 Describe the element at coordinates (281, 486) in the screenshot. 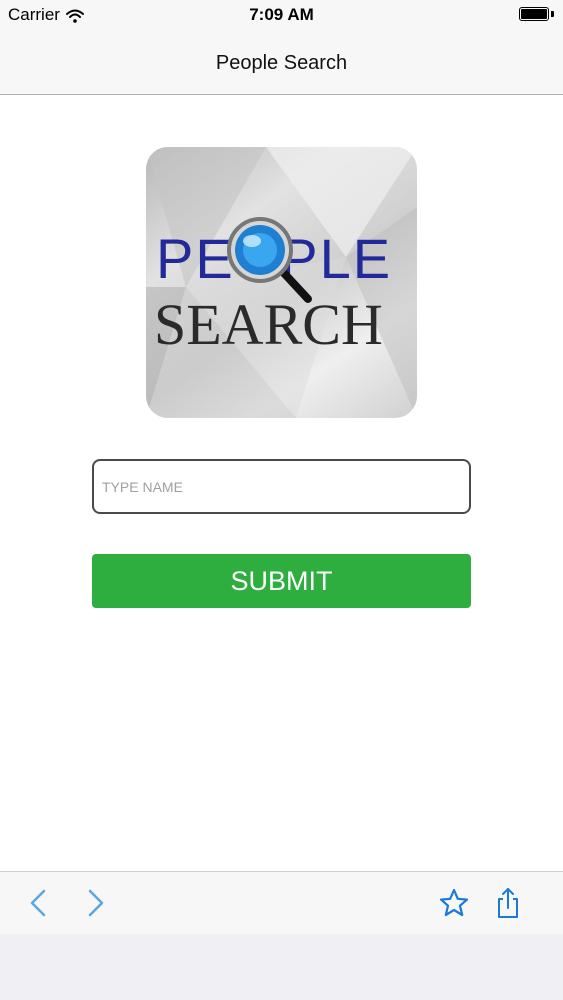

I see `name-search-input` at that location.